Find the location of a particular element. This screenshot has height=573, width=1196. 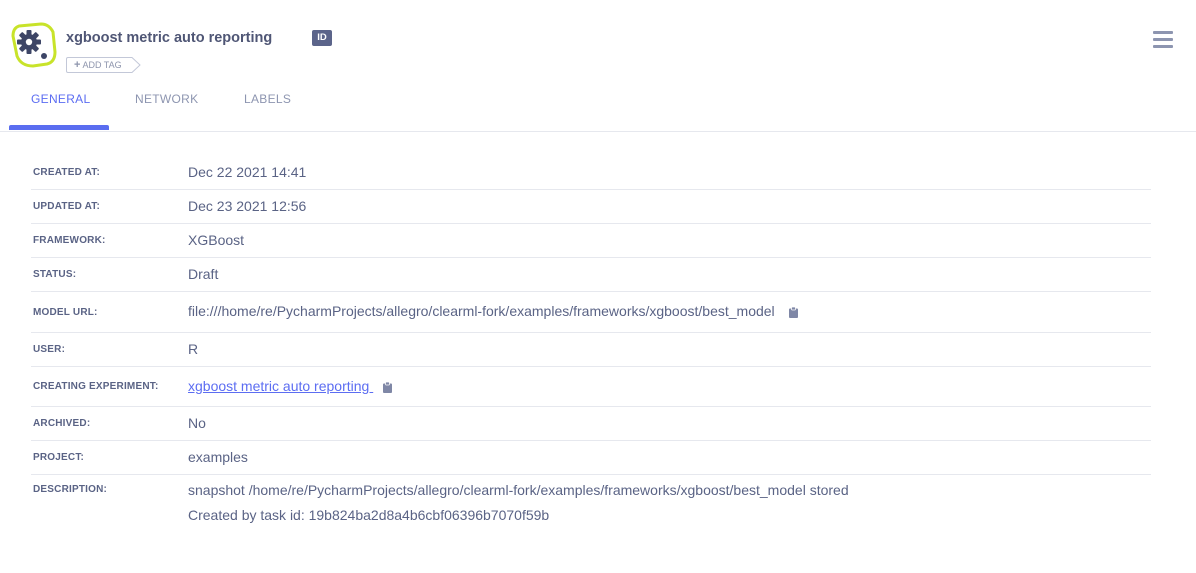

hamburger-menu-icon is located at coordinates (1163, 39).